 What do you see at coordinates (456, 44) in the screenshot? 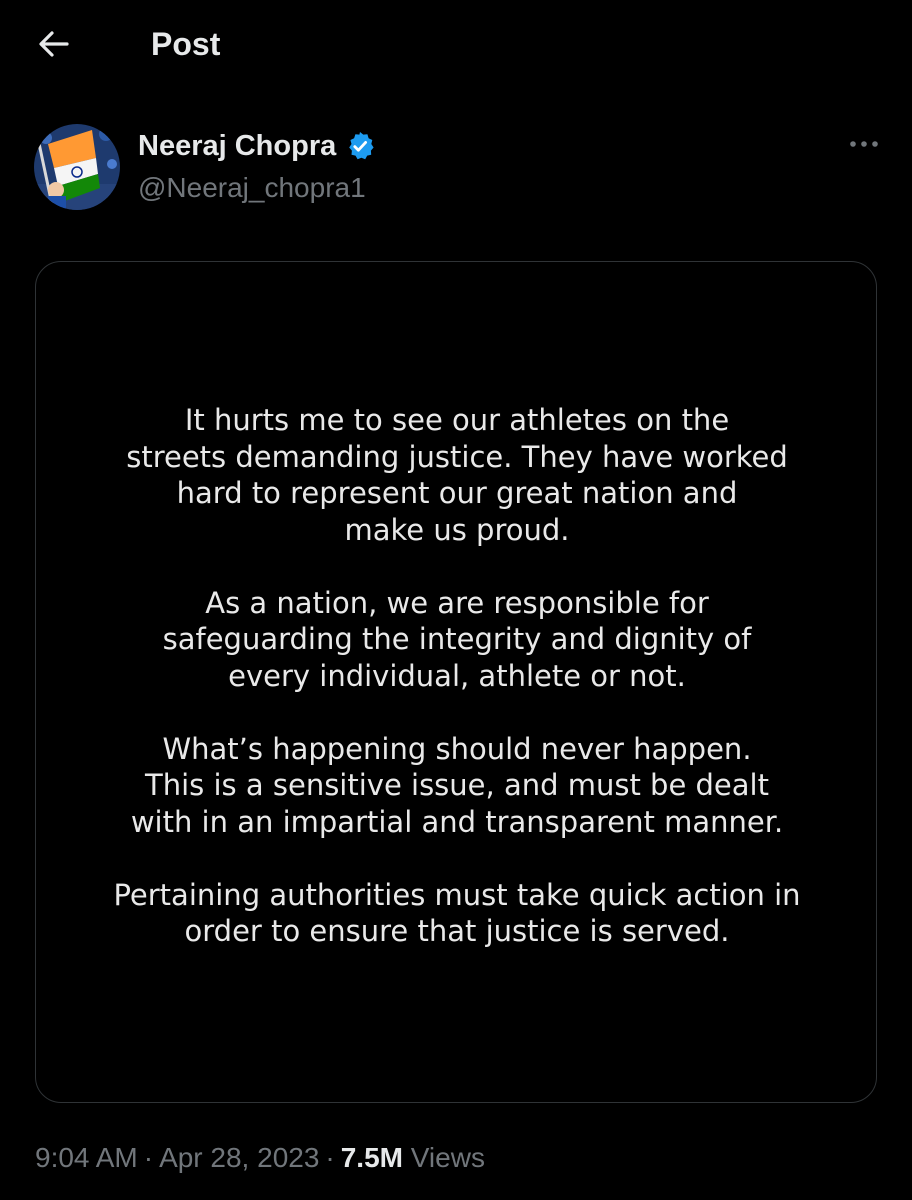
I see `top-bar: Post` at bounding box center [456, 44].